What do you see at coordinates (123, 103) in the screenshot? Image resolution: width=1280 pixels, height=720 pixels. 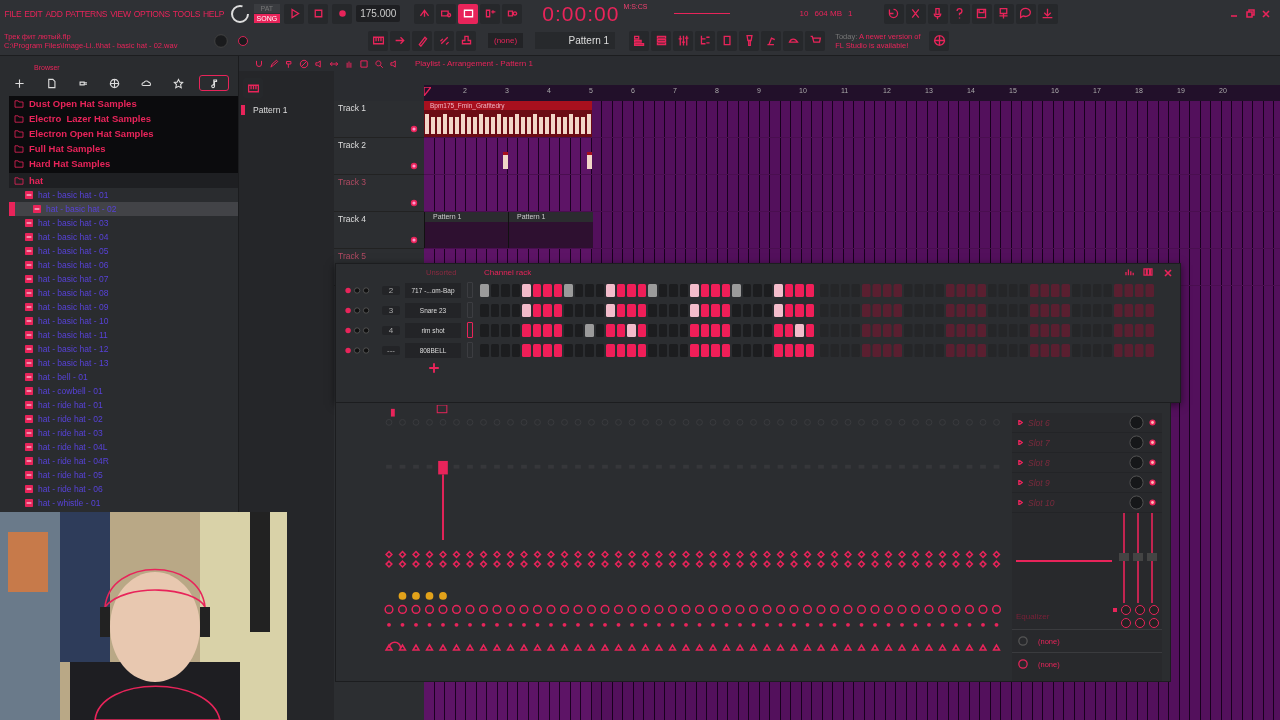 I see `folder-item: Dust Open Hat Samples` at bounding box center [123, 103].